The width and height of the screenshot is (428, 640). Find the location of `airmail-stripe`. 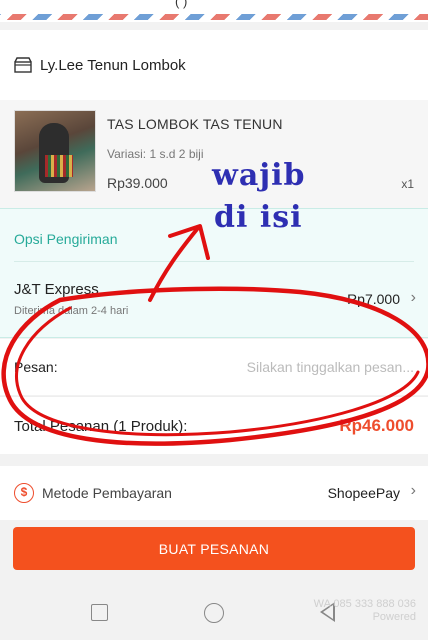

airmail-stripe is located at coordinates (214, 17).